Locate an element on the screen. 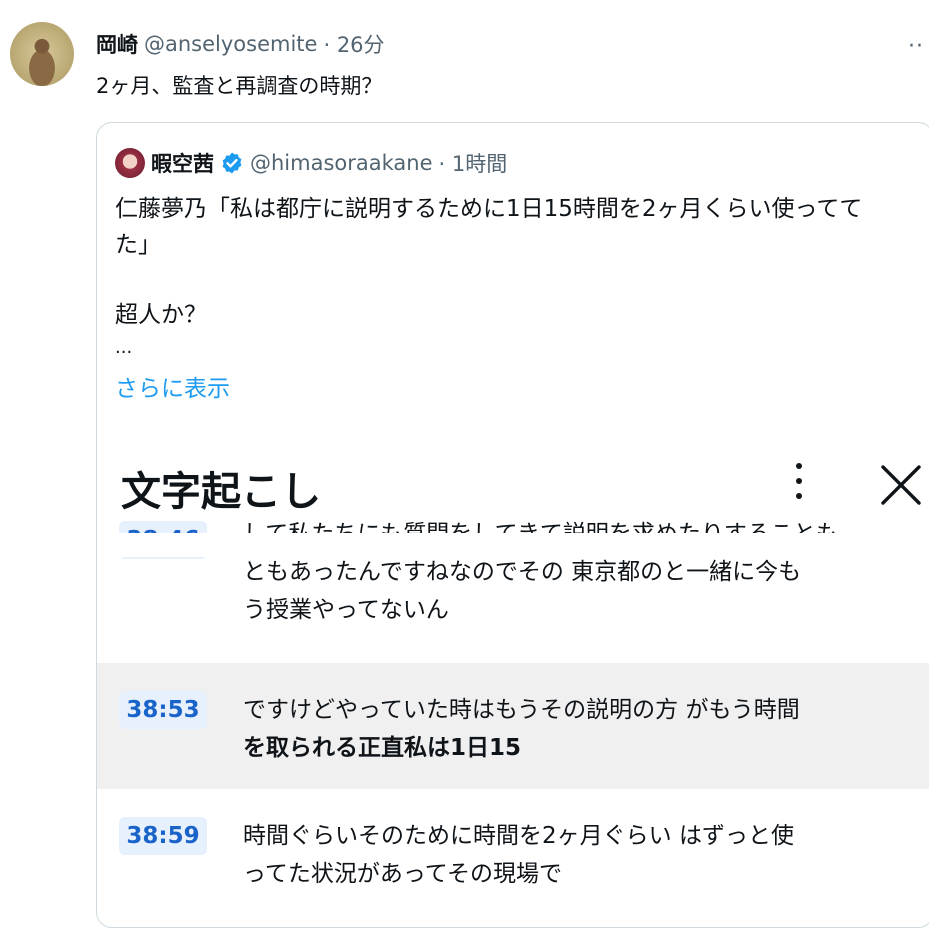  author-avatar is located at coordinates (42, 54).